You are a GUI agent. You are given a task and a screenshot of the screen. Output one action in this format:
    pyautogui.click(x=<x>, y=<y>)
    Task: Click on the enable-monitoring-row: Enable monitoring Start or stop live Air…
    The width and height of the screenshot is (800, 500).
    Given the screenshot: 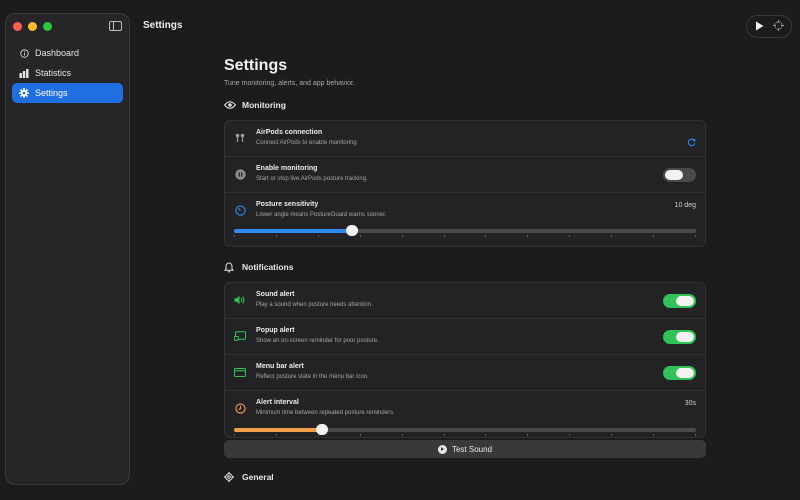 What is the action you would take?
    pyautogui.click(x=465, y=175)
    